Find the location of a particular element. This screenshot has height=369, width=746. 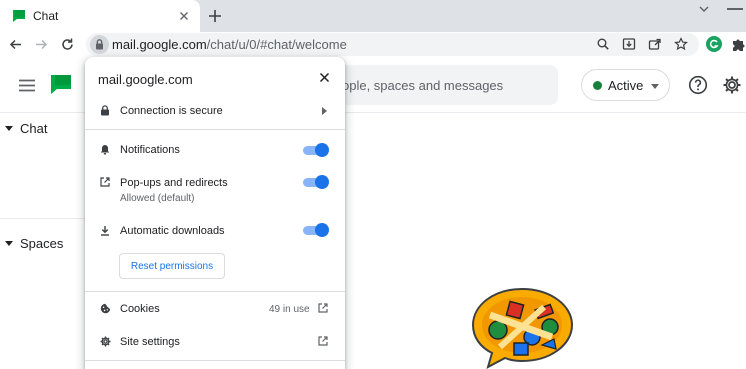

downloads-label: Automatic downloads is located at coordinates (172, 231).